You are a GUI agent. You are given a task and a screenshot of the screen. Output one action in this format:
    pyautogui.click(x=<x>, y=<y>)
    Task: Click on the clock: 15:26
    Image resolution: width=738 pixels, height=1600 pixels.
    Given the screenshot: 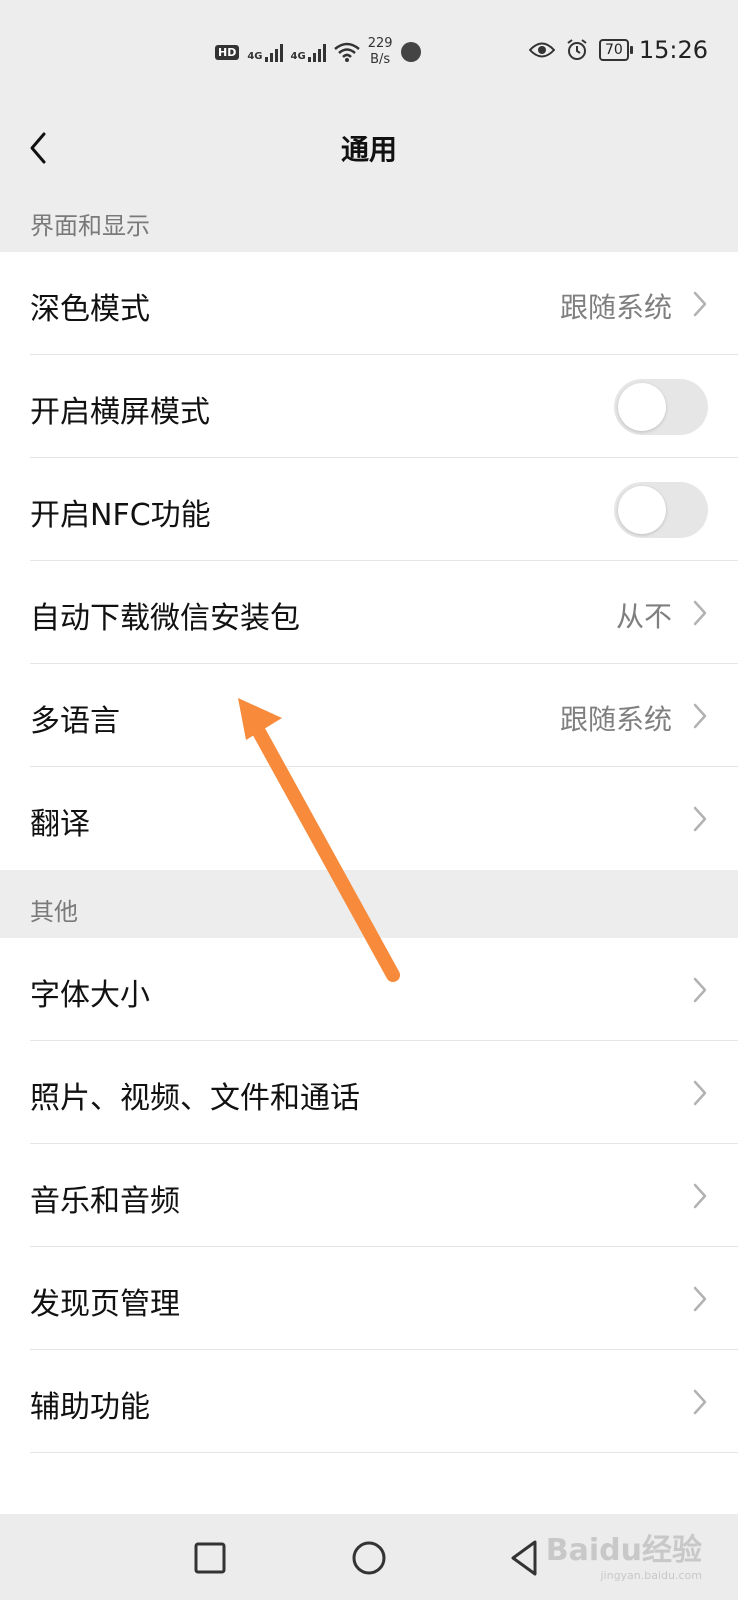 What is the action you would take?
    pyautogui.click(x=673, y=50)
    